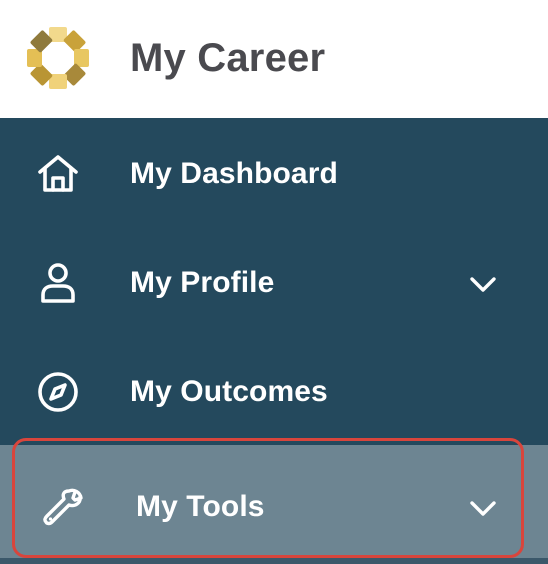  What do you see at coordinates (58, 173) in the screenshot?
I see `home-icon` at bounding box center [58, 173].